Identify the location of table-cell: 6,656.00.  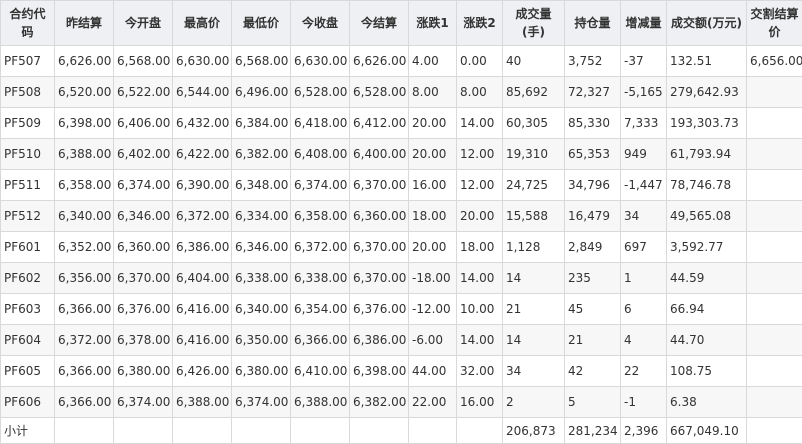
(774, 61).